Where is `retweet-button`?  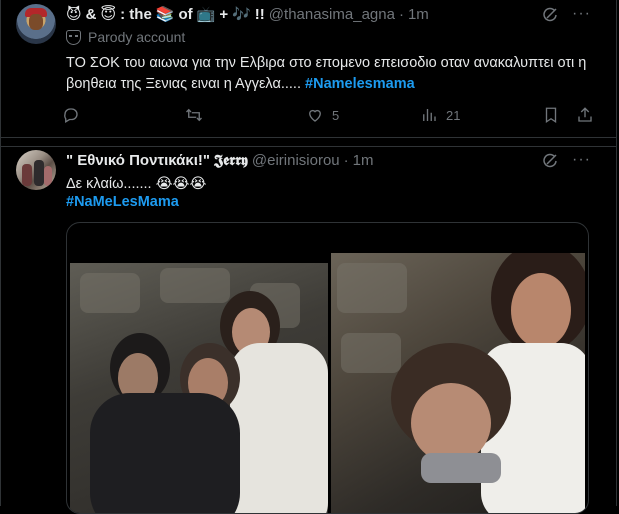 retweet-button is located at coordinates (194, 115).